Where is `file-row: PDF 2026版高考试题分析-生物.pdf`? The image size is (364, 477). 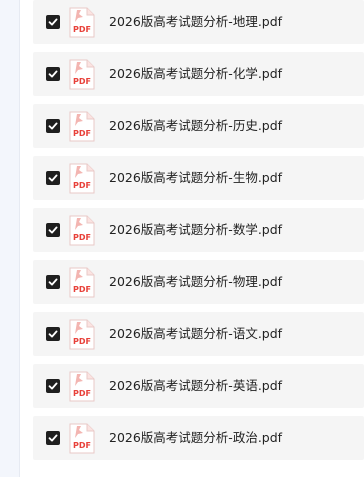
file-row: PDF 2026版高考试题分析-生物.pdf is located at coordinates (198, 178).